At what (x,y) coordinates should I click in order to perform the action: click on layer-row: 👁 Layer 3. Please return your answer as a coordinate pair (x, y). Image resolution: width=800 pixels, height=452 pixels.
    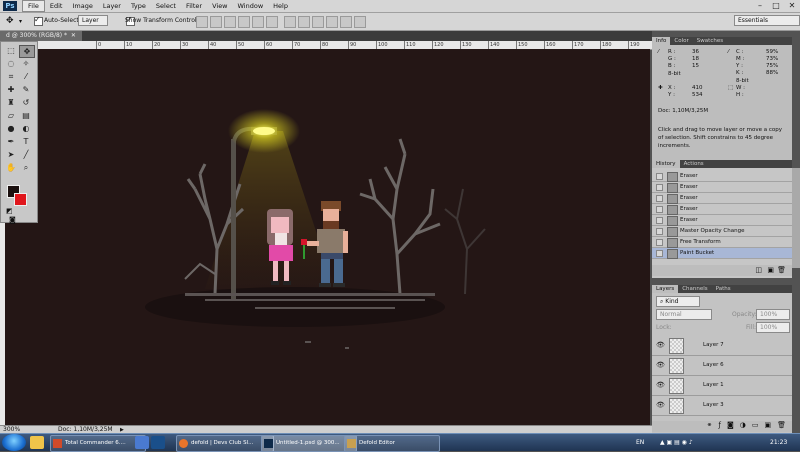
    Looking at the image, I should click on (722, 406).